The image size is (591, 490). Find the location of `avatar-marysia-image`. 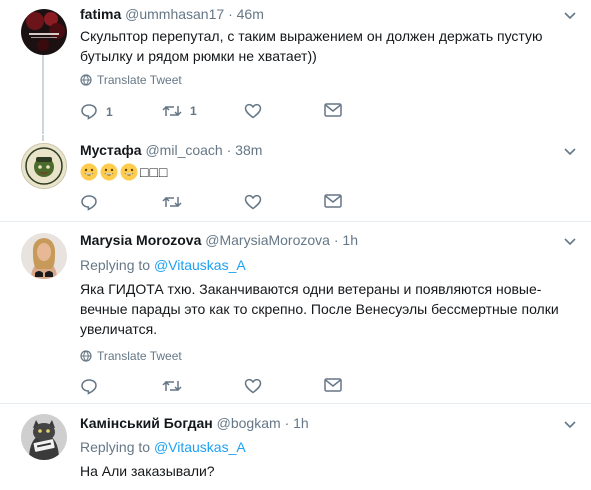

avatar-marysia-image is located at coordinates (44, 256).